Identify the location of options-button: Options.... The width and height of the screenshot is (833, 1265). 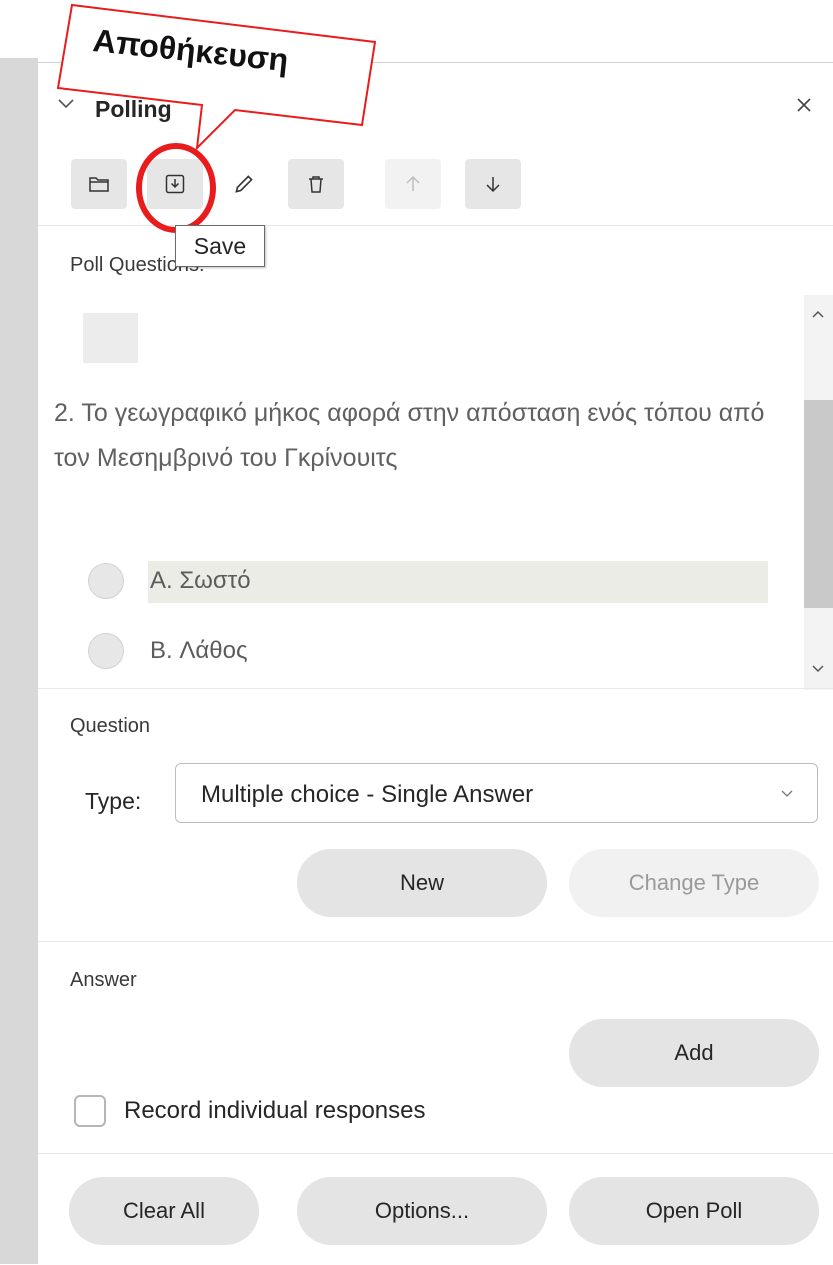
(422, 1211).